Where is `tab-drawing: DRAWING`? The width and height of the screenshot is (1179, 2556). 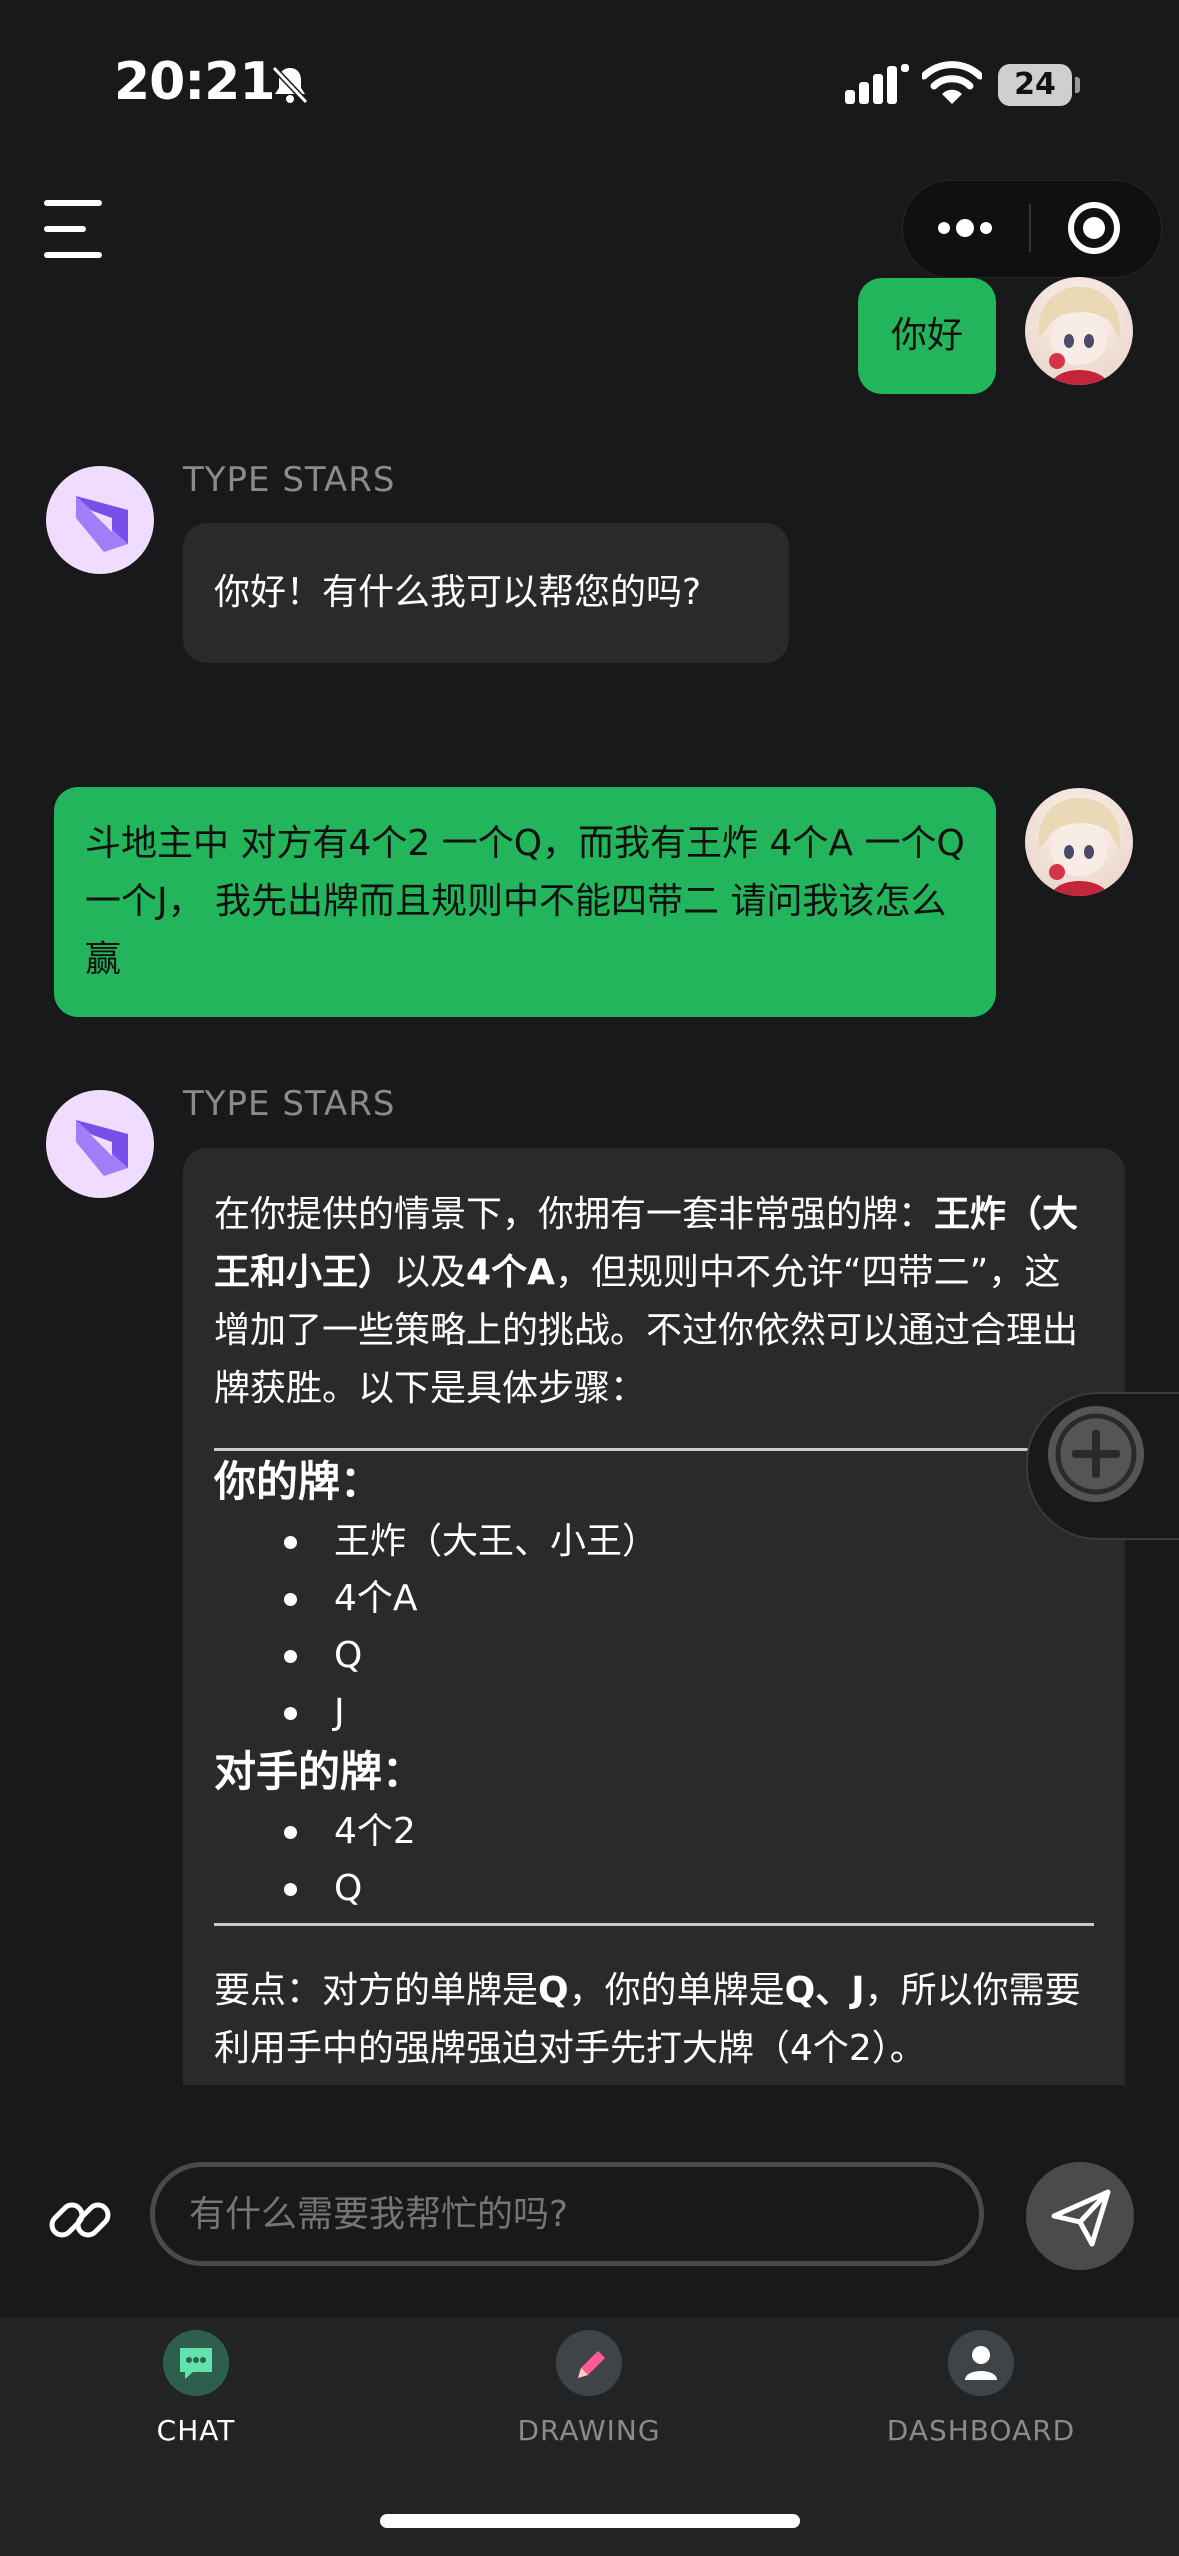
tab-drawing: DRAWING is located at coordinates (589, 2388).